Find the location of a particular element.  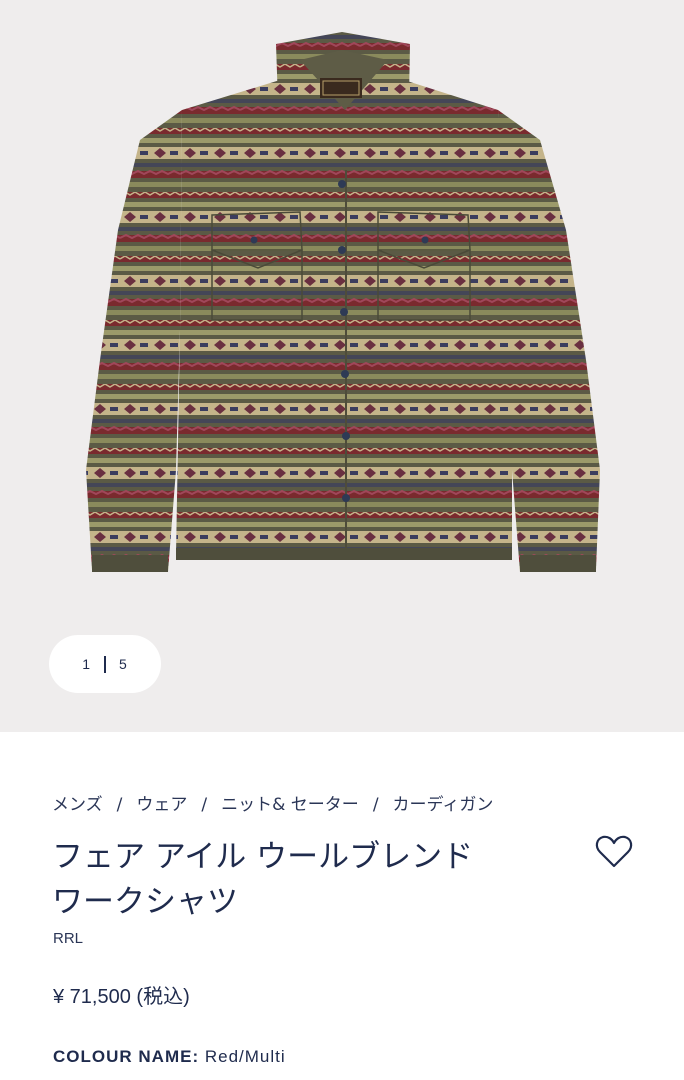

breadcrumb-item-cardigan: カーディガン is located at coordinates (443, 805).